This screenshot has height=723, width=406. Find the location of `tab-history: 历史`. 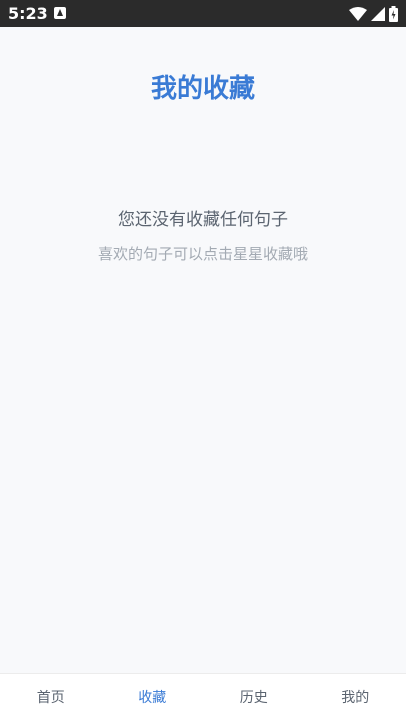

tab-history: 历史 is located at coordinates (254, 698).